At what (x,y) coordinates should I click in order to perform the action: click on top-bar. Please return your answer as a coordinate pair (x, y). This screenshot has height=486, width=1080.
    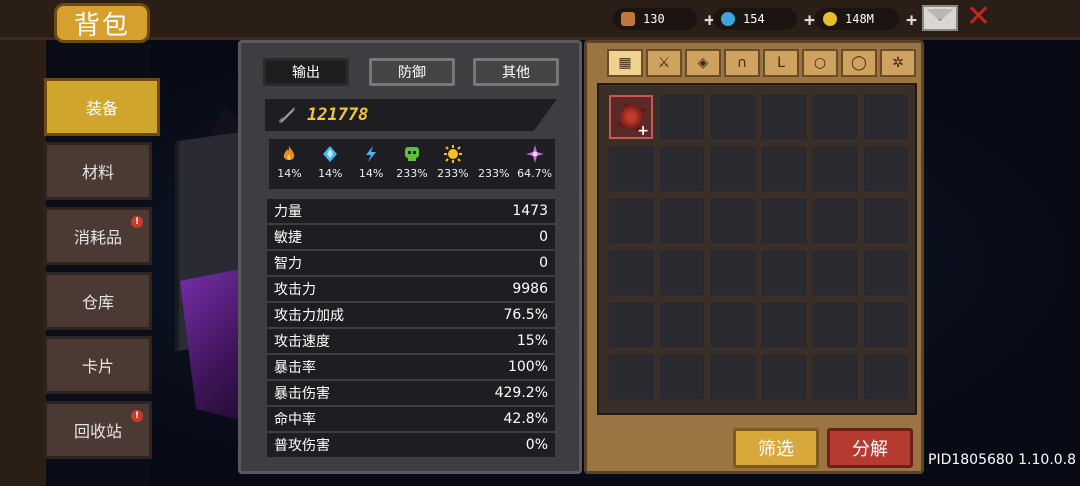
    Looking at the image, I should click on (540, 20).